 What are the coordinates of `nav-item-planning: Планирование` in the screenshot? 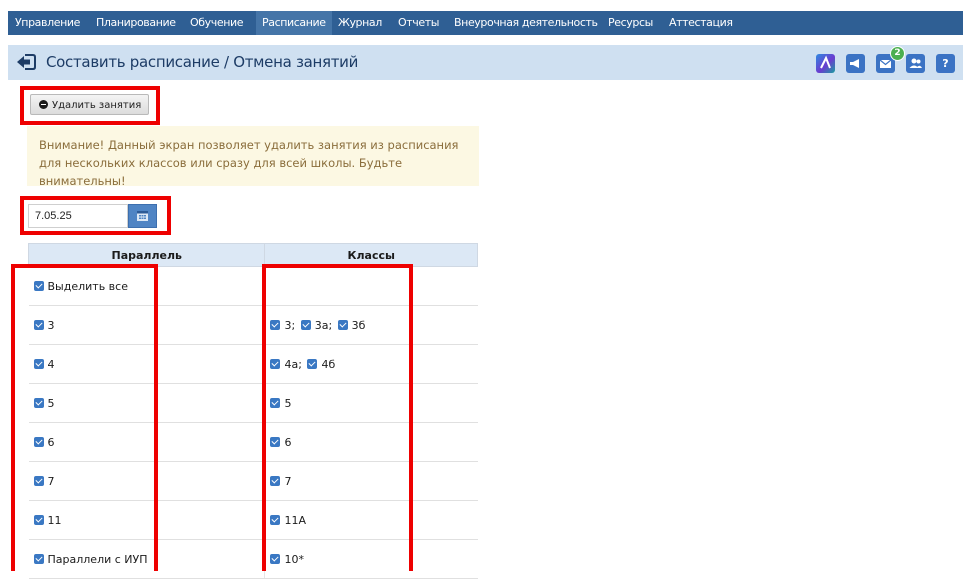 It's located at (136, 23).